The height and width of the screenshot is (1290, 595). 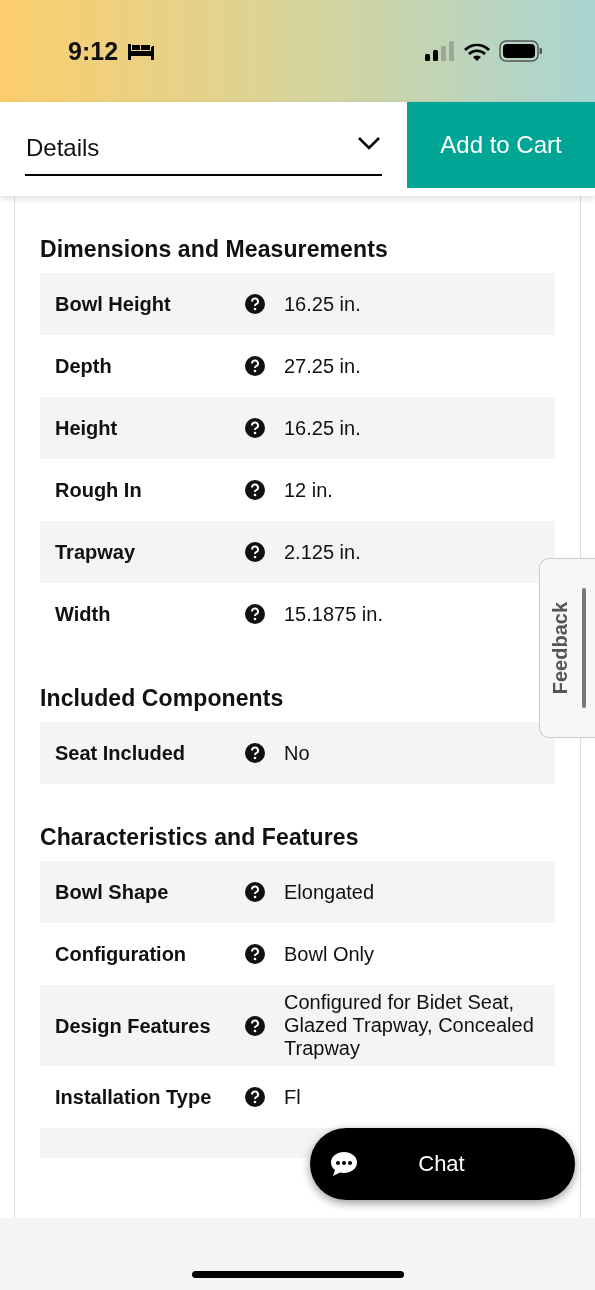 What do you see at coordinates (344, 1164) in the screenshot?
I see `chat-bubble-icon` at bounding box center [344, 1164].